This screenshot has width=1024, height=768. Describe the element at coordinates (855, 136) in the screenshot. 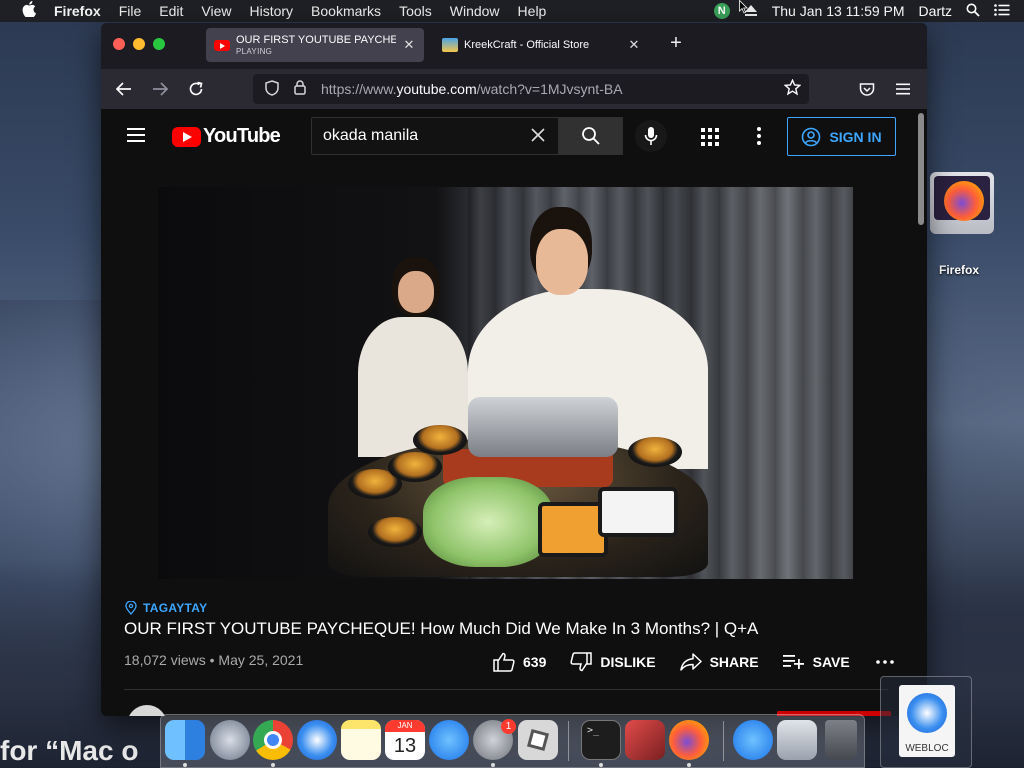

I see `sign-in-label: SIGN IN` at that location.